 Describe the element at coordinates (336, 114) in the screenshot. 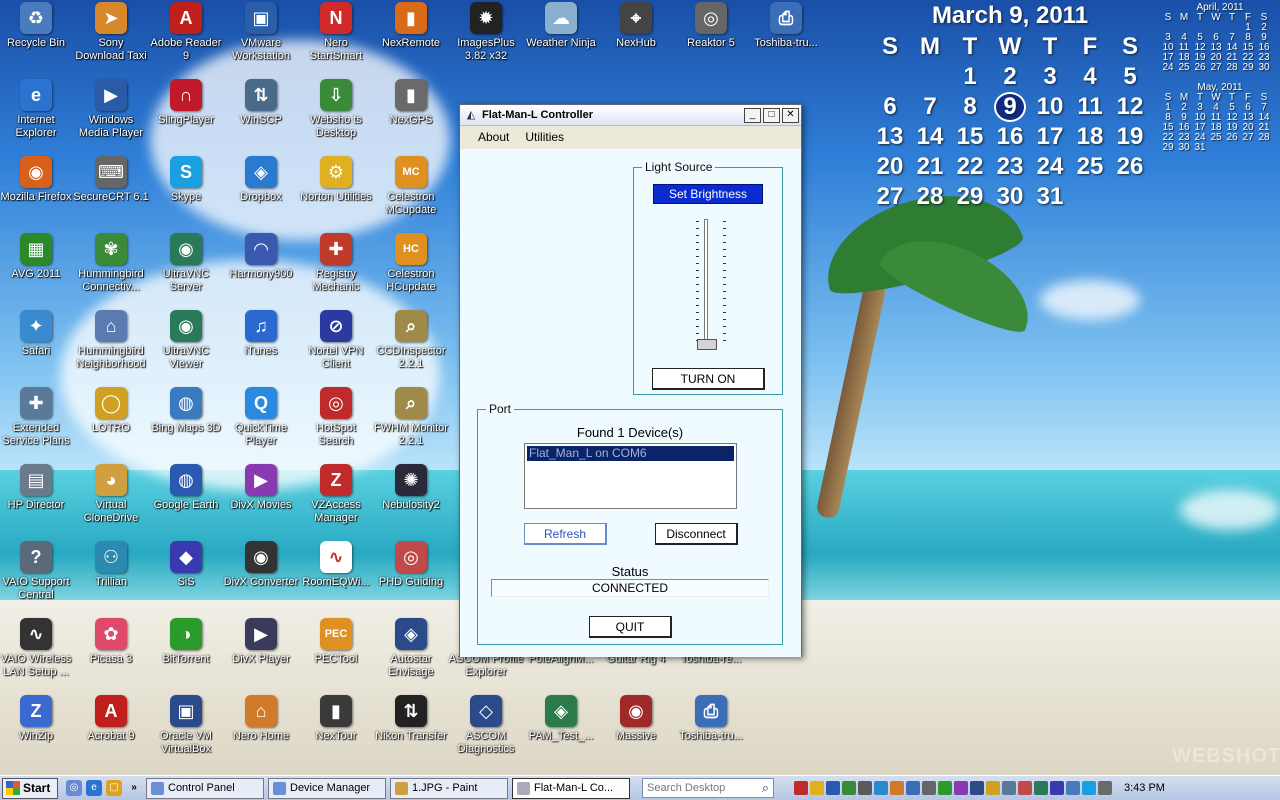

I see `desktop-icon: ⇩ Websho ts Desktop` at that location.